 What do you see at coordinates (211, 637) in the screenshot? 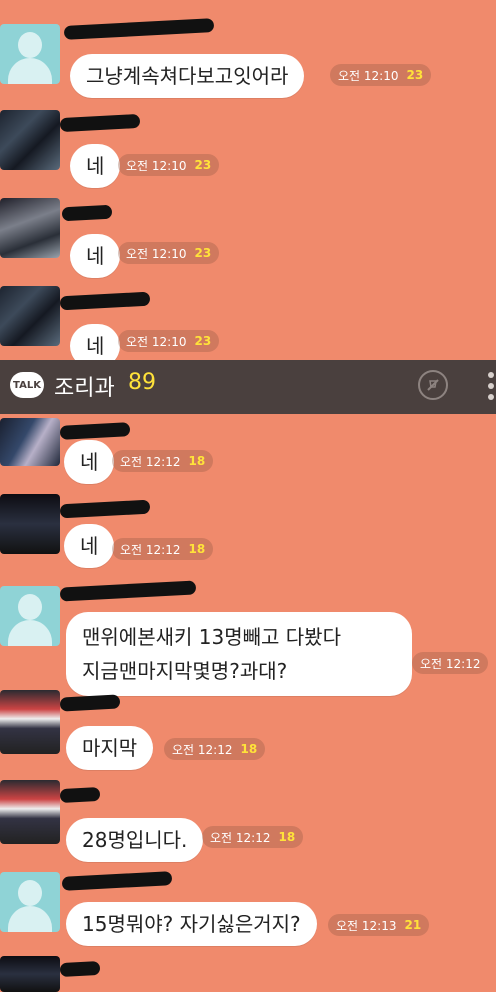
I see `message-line: 맨위에본새키 13명빼고 다봤다` at bounding box center [211, 637].